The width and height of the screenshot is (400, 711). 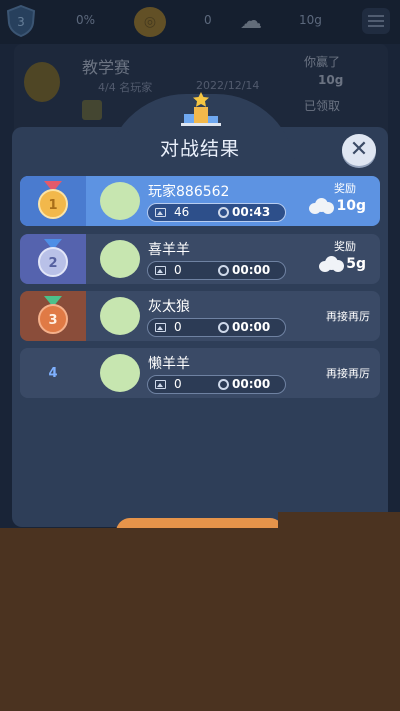 What do you see at coordinates (200, 316) in the screenshot?
I see `result-row-3: 3 灰太狼 0 00:00 再接再厉` at bounding box center [200, 316].